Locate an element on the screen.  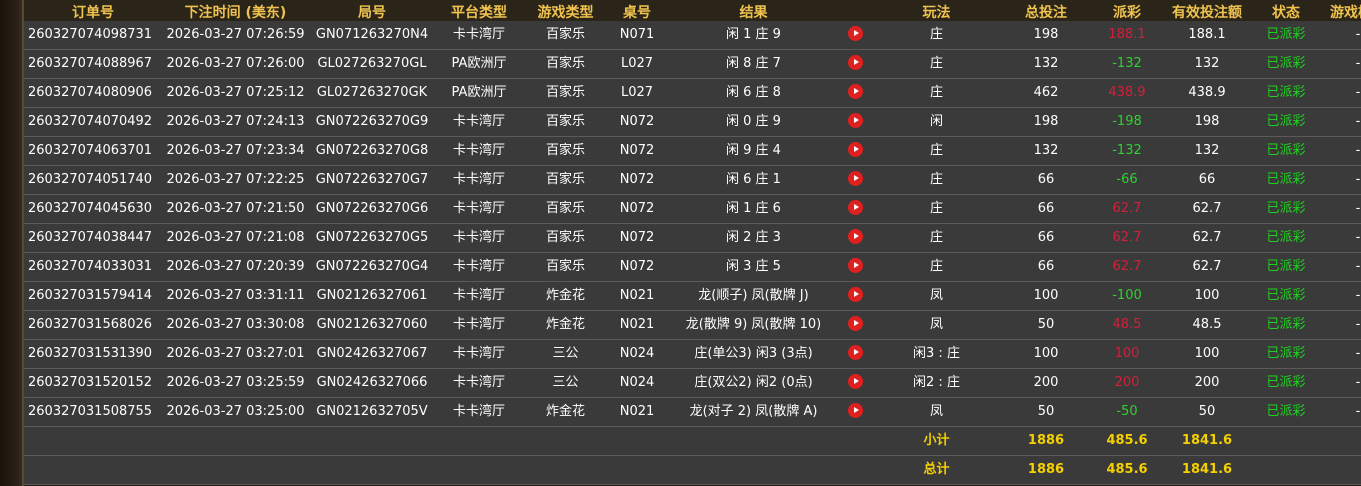
play-cell: 闲 is located at coordinates (936, 122).